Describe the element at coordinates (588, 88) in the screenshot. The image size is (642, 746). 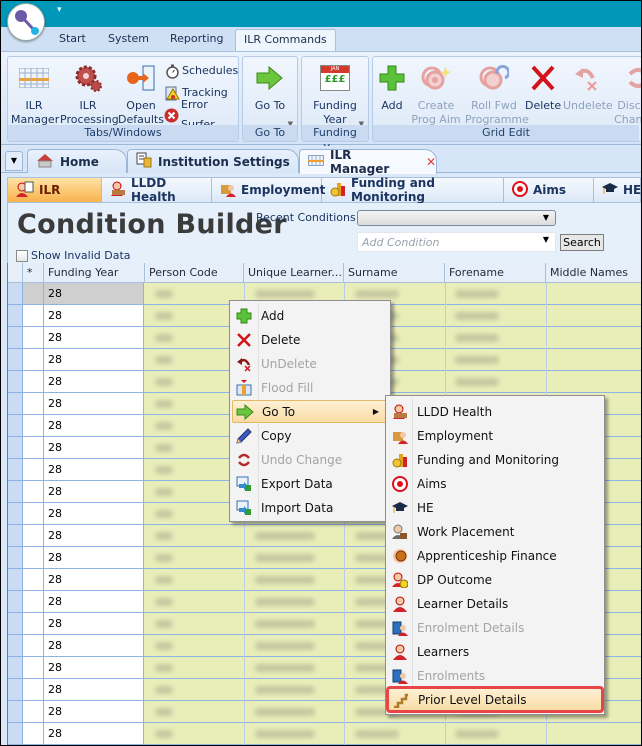
I see `undelete-button: Undelete` at that location.